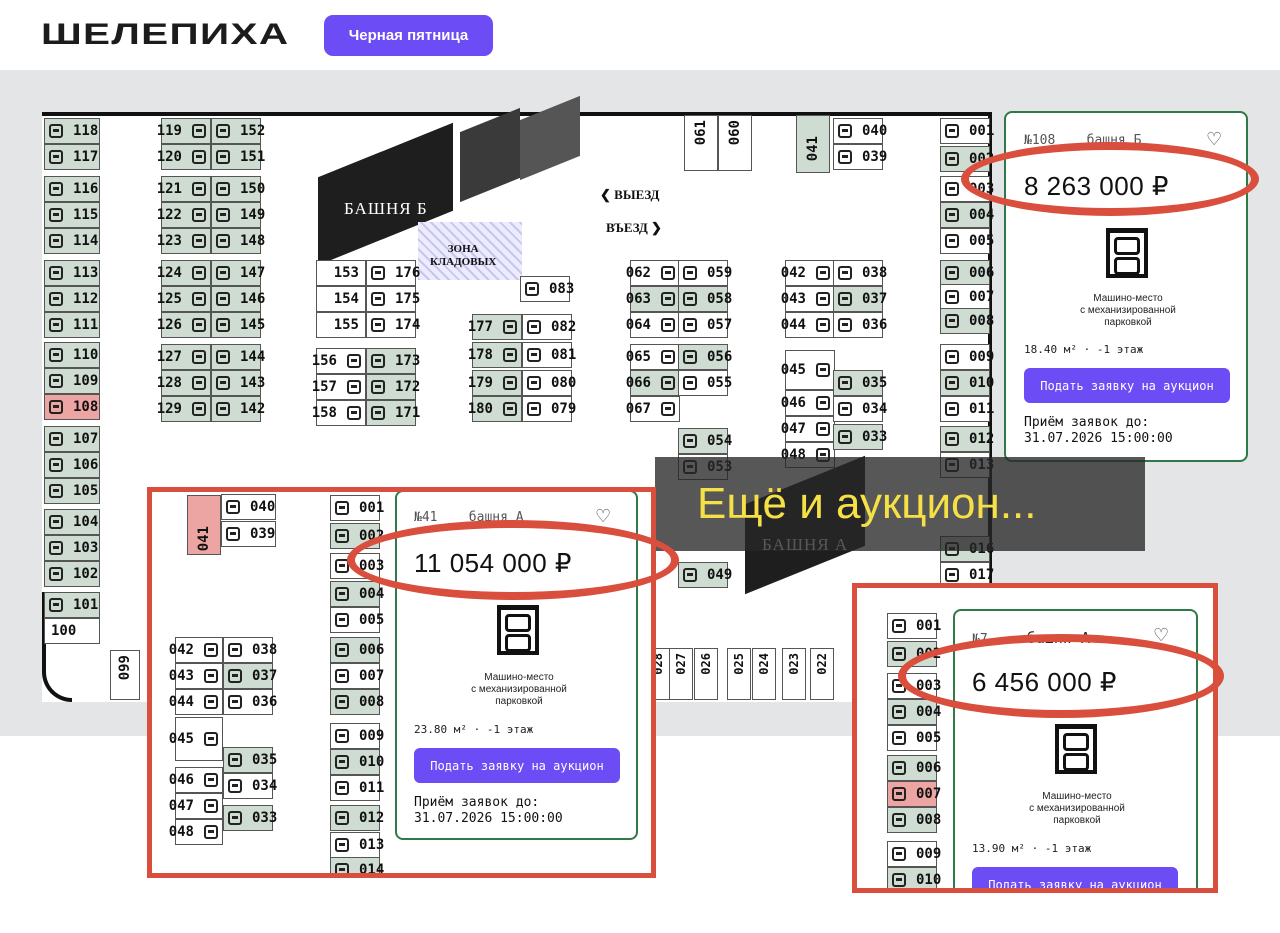  Describe the element at coordinates (967, 439) in the screenshot. I see `parking-spot: 012` at that location.